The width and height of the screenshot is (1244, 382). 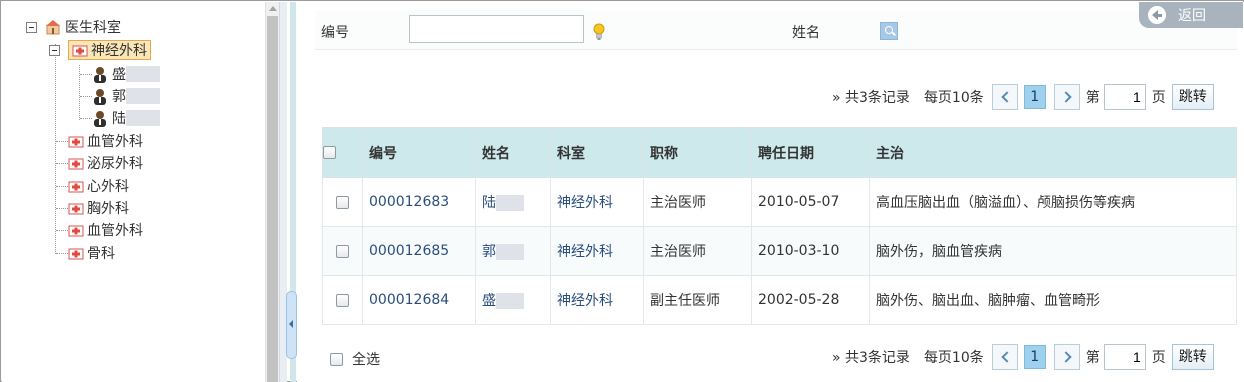 I want to click on column-header: 主治, so click(x=1053, y=152).